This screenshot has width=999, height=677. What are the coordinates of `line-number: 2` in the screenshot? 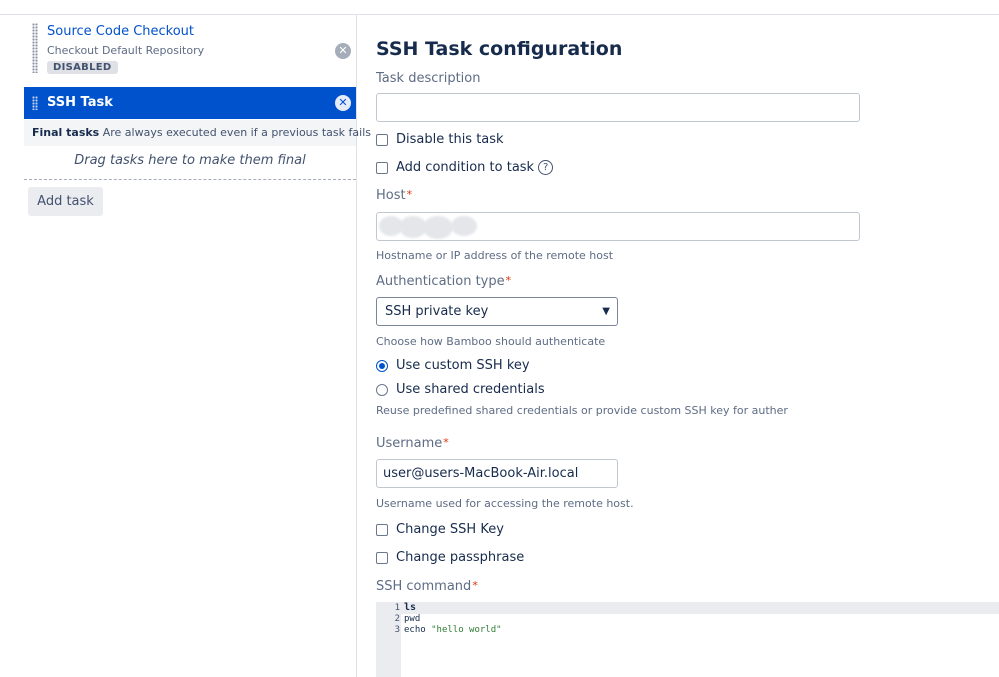 It's located at (397, 619).